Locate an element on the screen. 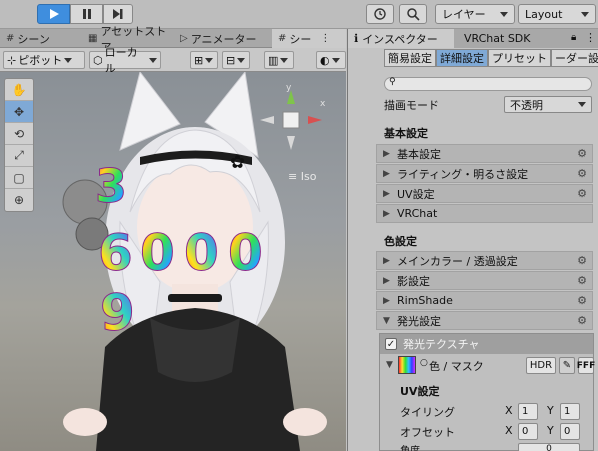 The width and height of the screenshot is (598, 451). play-button is located at coordinates (53, 14).